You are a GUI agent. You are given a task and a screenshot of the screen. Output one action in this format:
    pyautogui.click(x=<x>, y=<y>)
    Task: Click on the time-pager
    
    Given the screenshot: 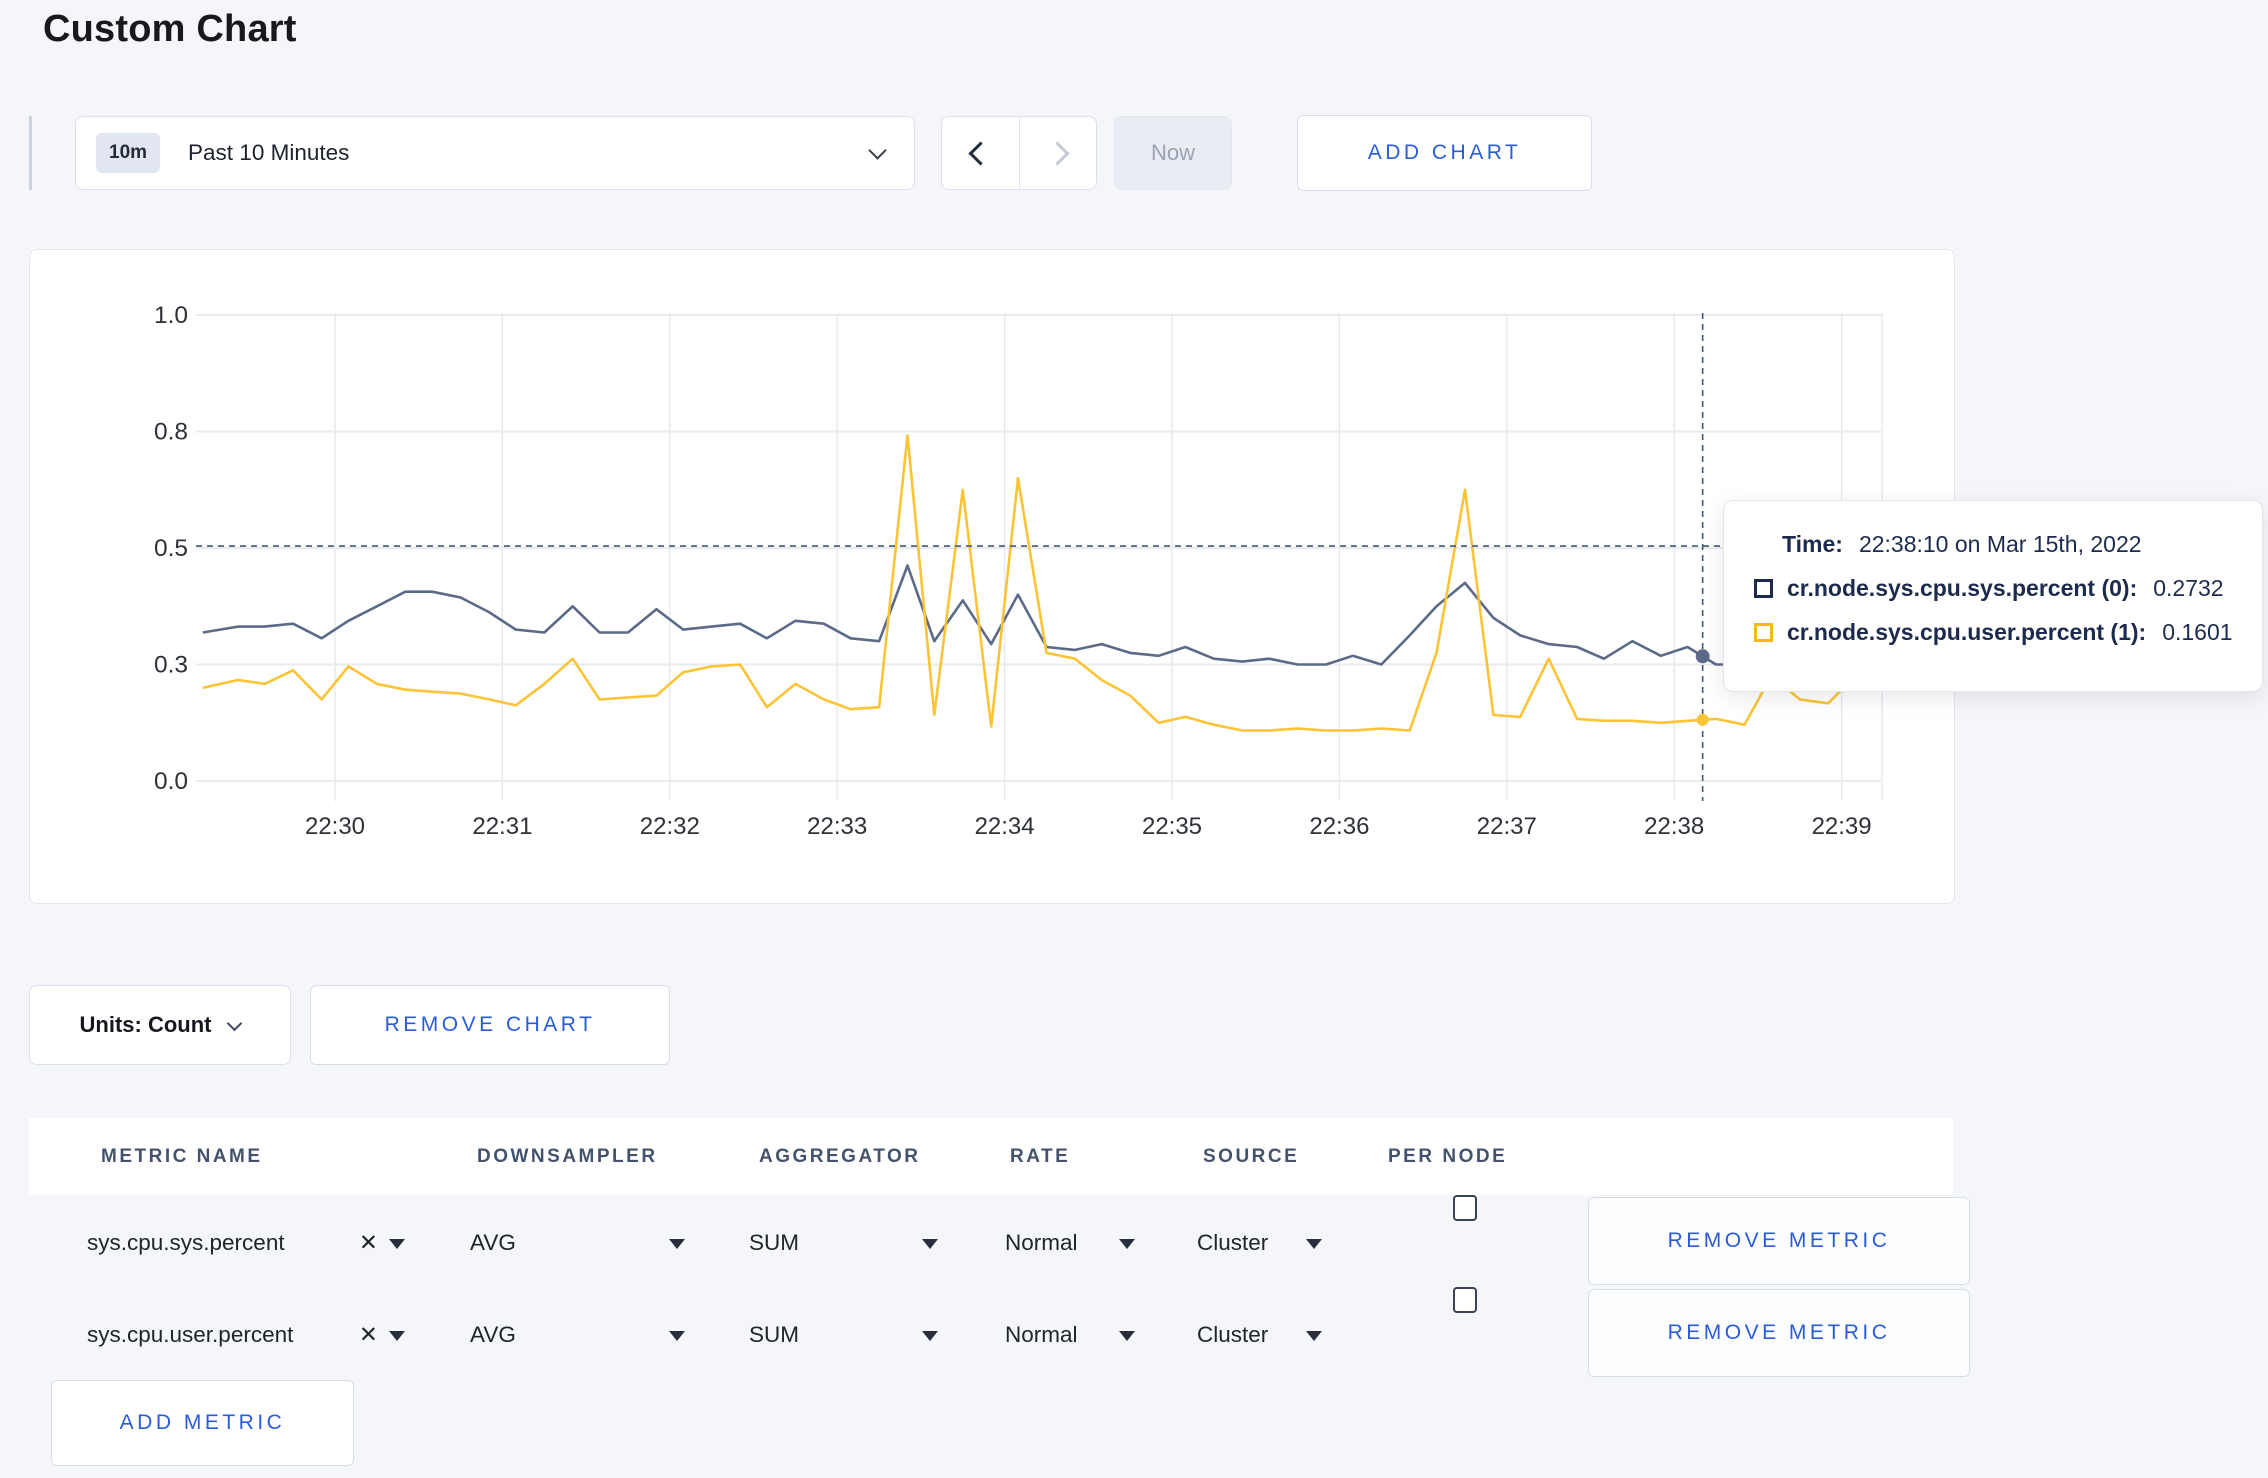 What is the action you would take?
    pyautogui.click(x=1019, y=153)
    